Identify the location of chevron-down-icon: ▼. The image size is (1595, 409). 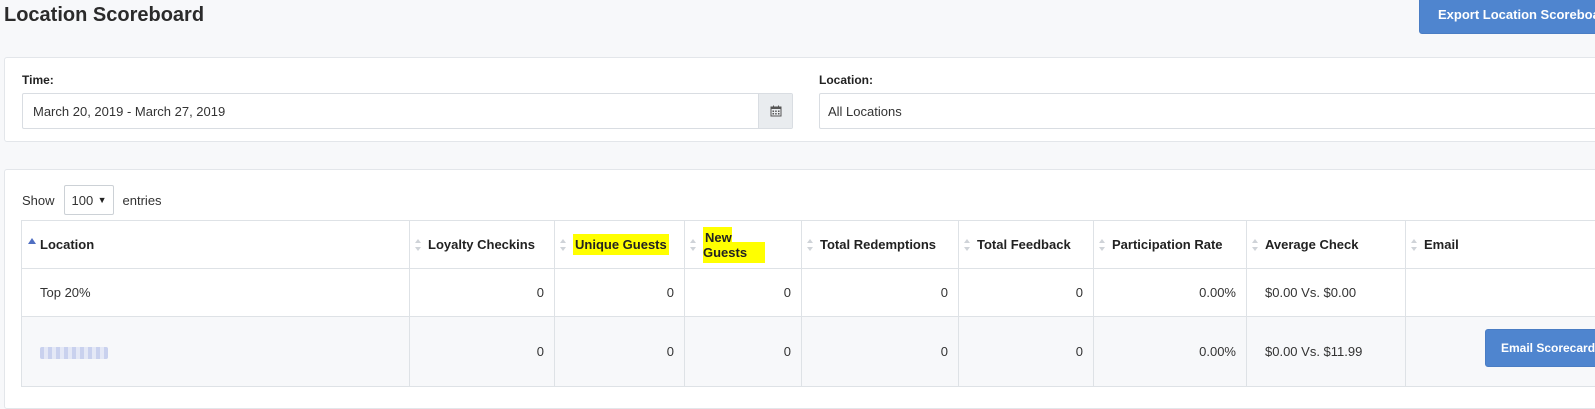
(102, 200).